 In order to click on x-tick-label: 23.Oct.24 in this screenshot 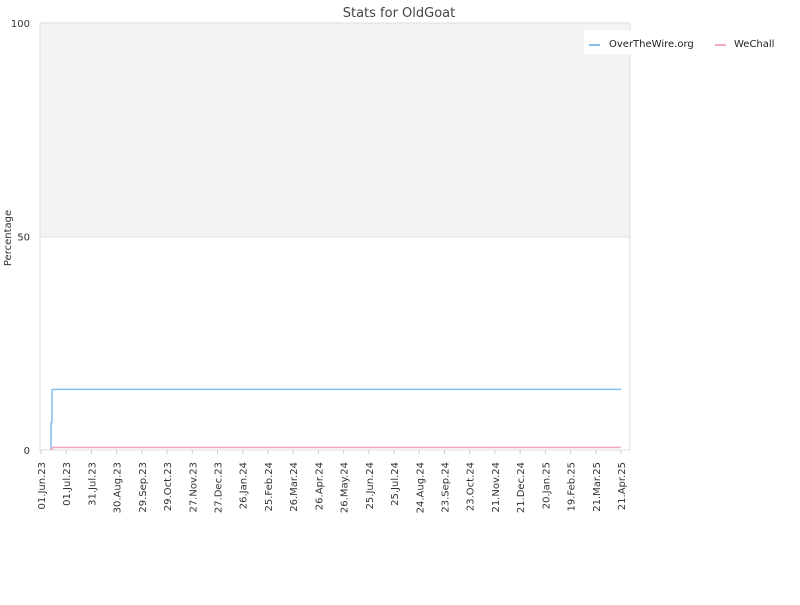, I will do `click(471, 486)`.